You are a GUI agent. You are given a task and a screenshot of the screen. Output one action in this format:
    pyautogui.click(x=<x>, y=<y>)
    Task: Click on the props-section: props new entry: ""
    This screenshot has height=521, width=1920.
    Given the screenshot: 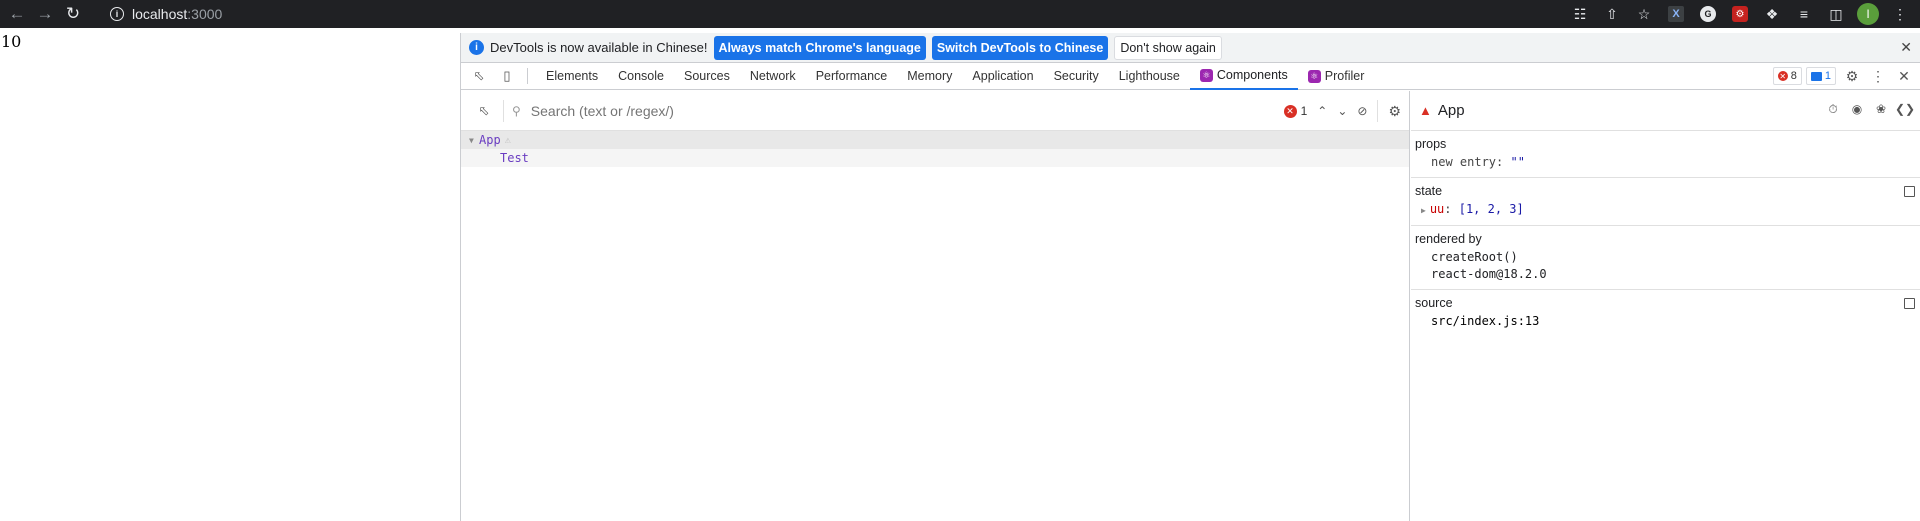 What is the action you would take?
    pyautogui.click(x=1665, y=154)
    